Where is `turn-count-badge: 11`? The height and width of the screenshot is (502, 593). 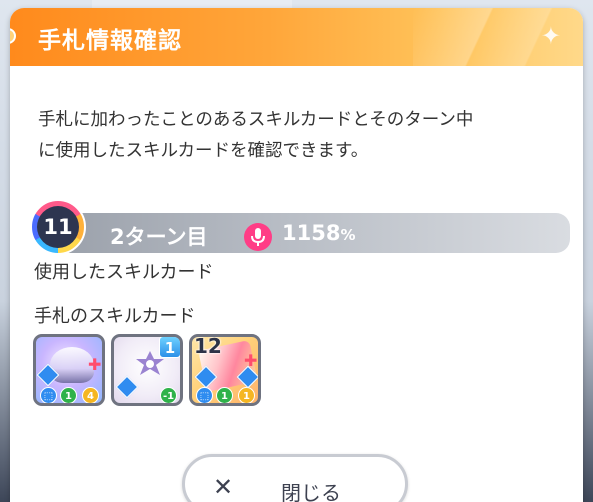 turn-count-badge: 11 is located at coordinates (58, 227).